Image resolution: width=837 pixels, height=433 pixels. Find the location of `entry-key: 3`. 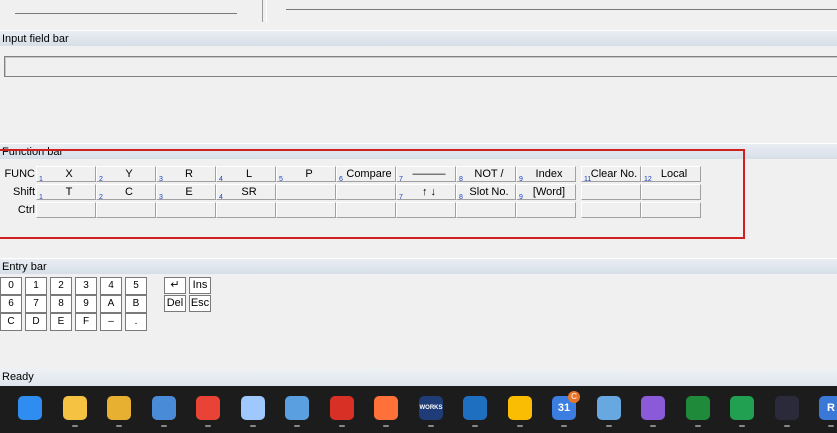

entry-key: 3 is located at coordinates (86, 286).